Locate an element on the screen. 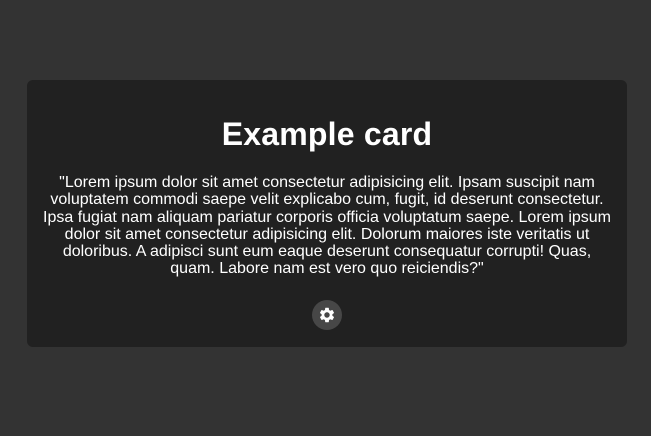 The height and width of the screenshot is (436, 651). settings-button is located at coordinates (327, 315).